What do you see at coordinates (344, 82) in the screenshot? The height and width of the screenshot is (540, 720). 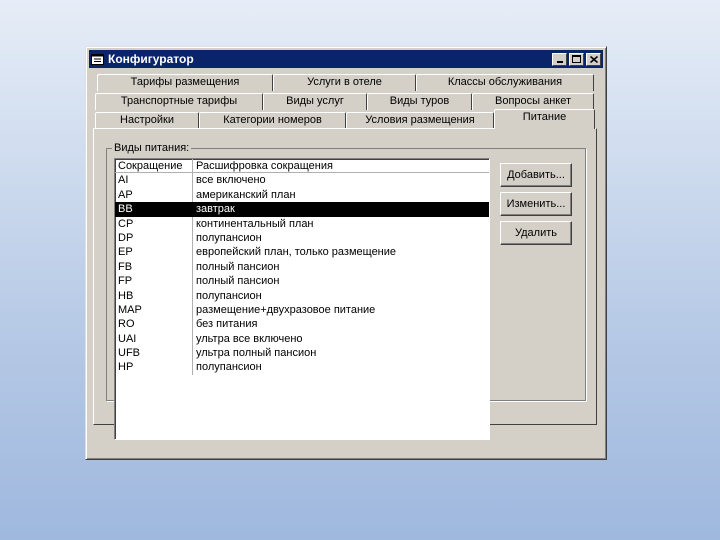 I see `tab-hotel-services: Услуги в отеле` at bounding box center [344, 82].